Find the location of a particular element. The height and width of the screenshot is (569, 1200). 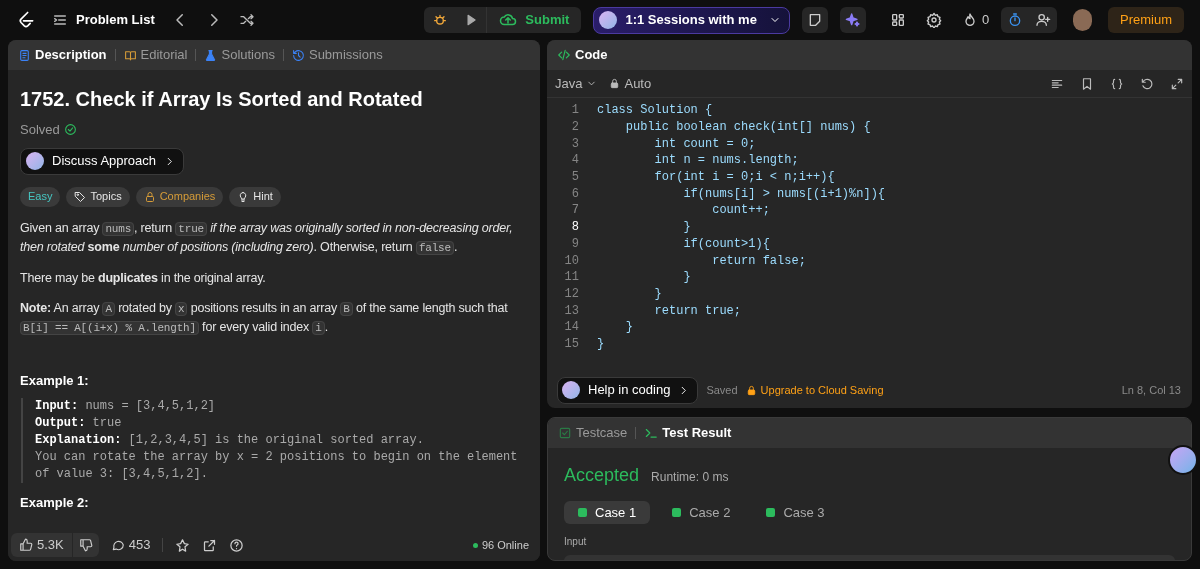

code-line: if(count>1){ is located at coordinates (726, 244).